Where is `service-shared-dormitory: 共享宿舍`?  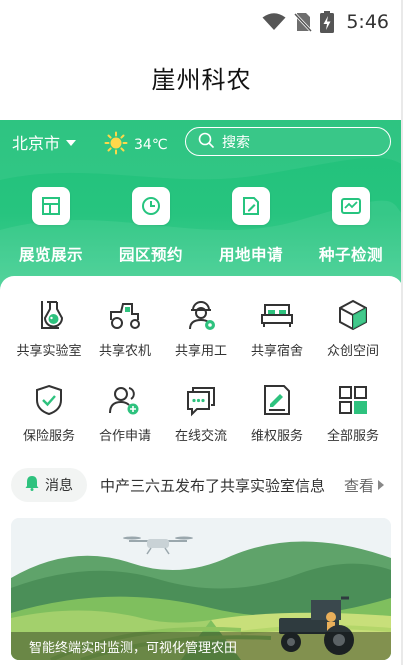
service-shared-dormitory: 共享宿舍 is located at coordinates (277, 328).